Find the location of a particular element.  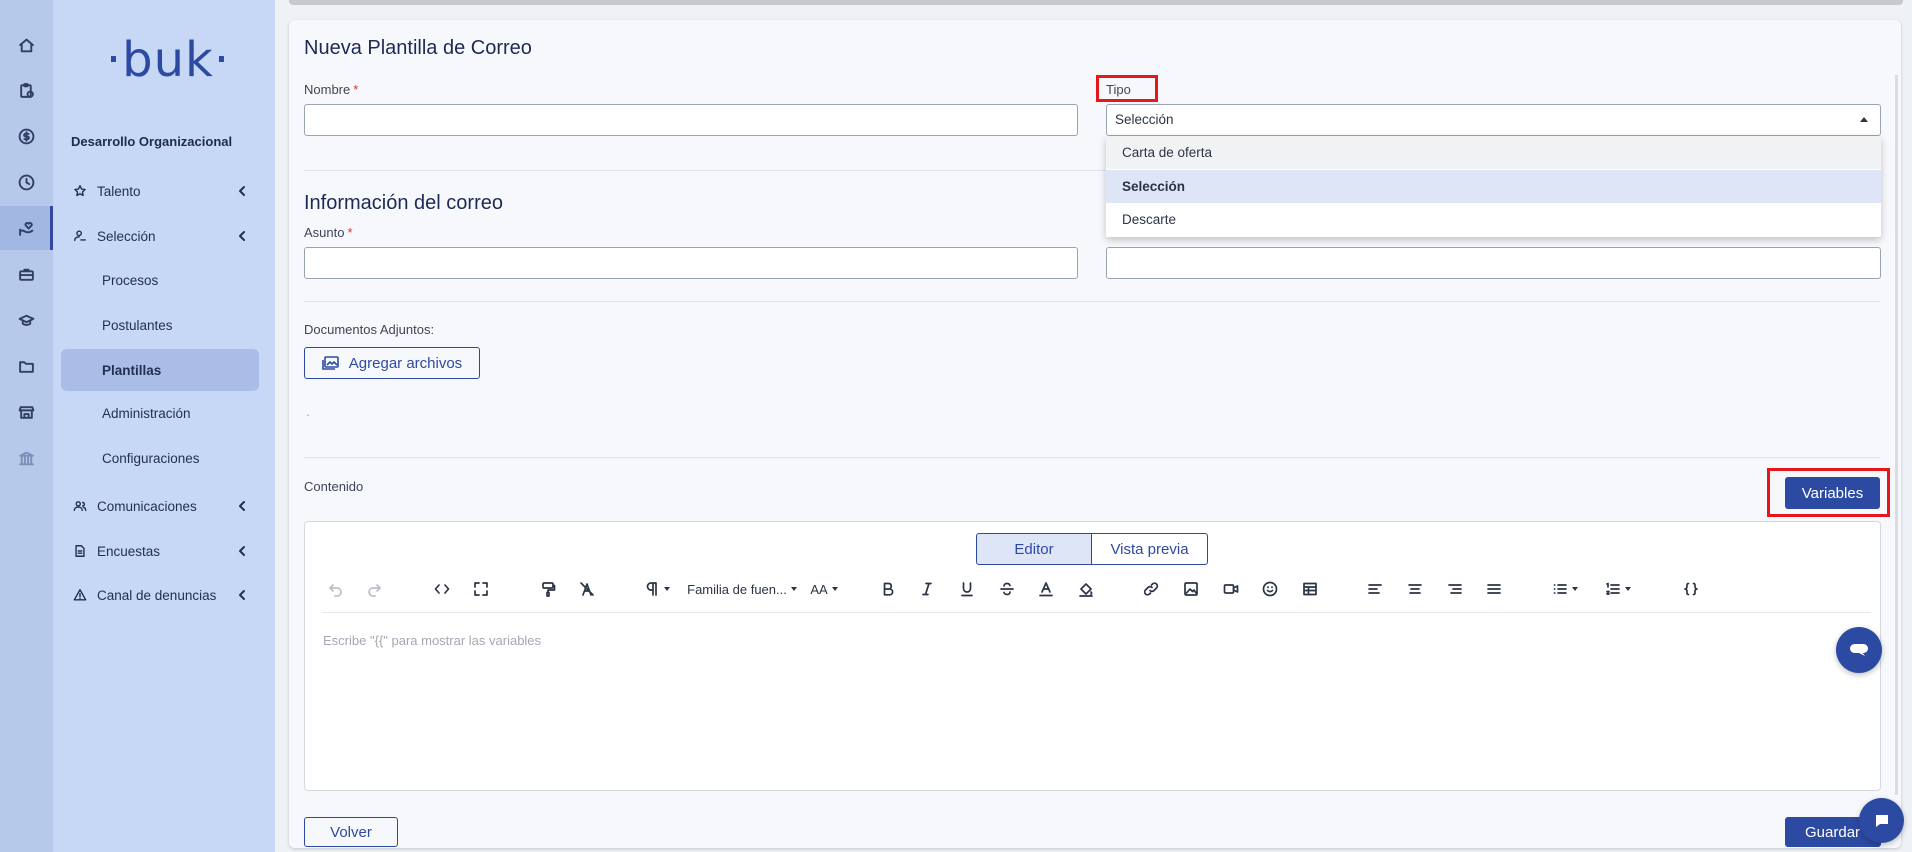

user-hand-icon is located at coordinates (80, 236).